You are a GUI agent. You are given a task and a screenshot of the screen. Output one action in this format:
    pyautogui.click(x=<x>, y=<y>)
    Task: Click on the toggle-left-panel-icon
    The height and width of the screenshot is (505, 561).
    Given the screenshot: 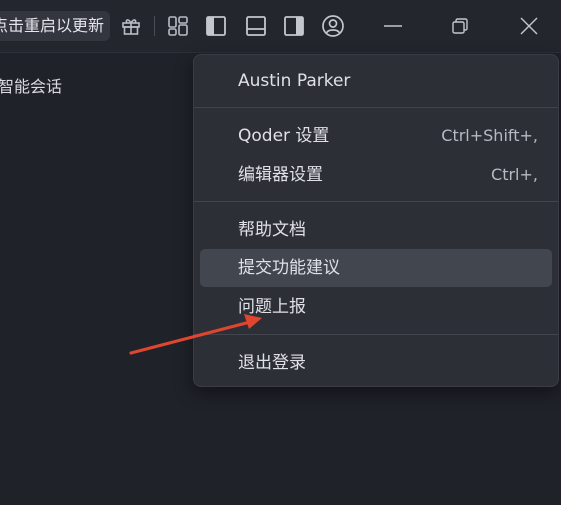 What is the action you would take?
    pyautogui.click(x=216, y=26)
    